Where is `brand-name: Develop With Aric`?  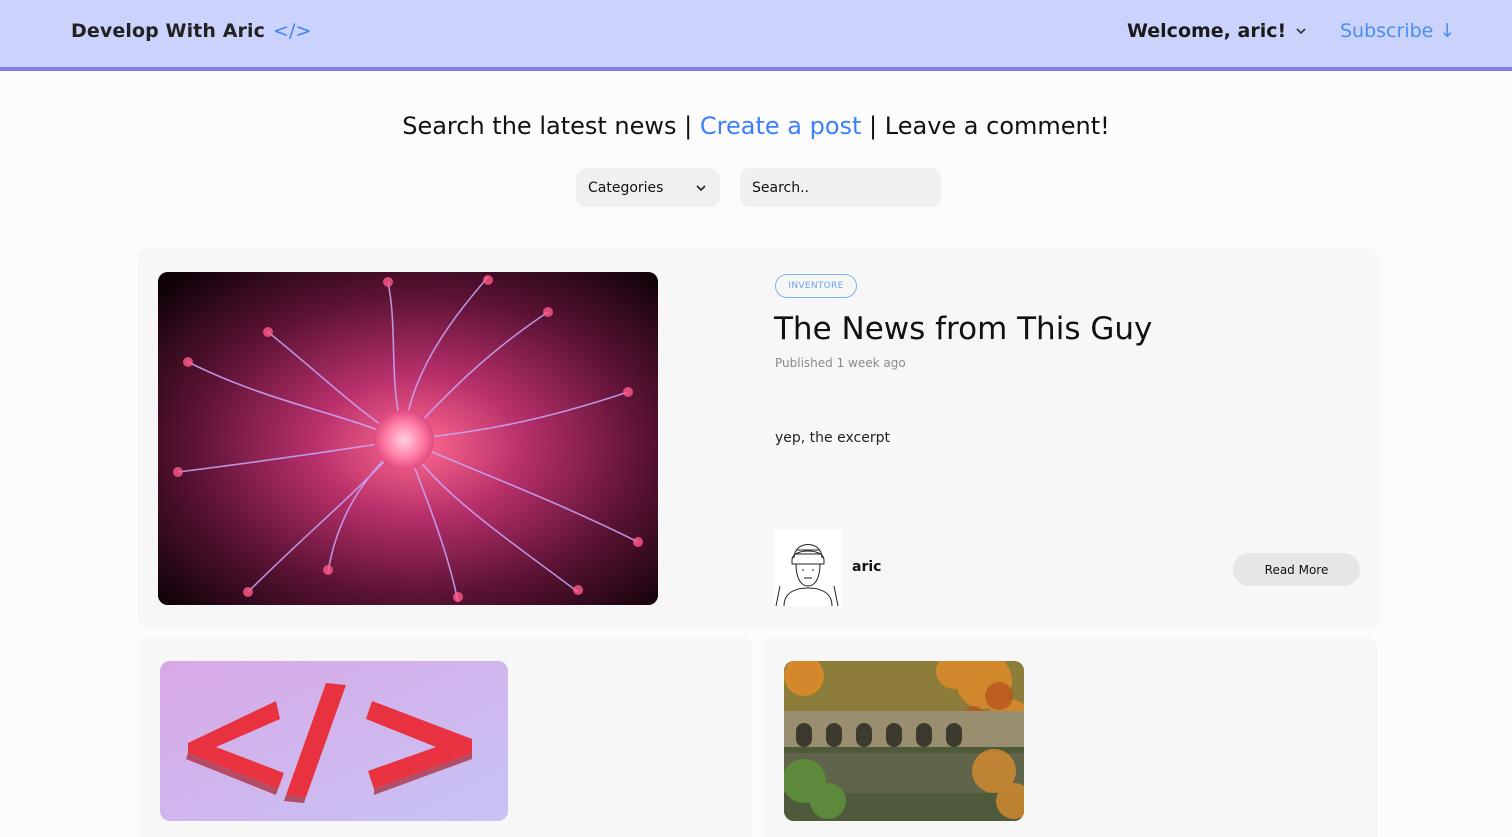
brand-name: Develop With Aric is located at coordinates (168, 31).